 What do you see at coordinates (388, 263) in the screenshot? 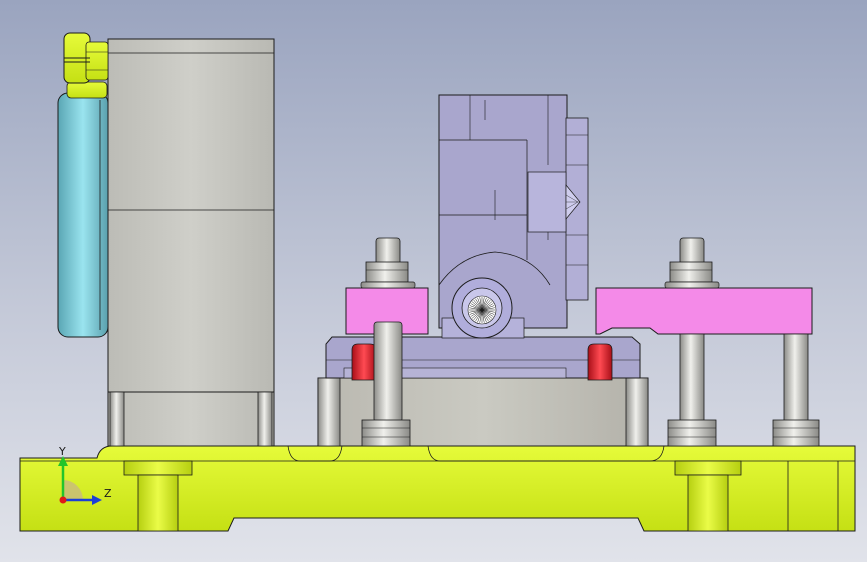
I see `stud-left` at bounding box center [388, 263].